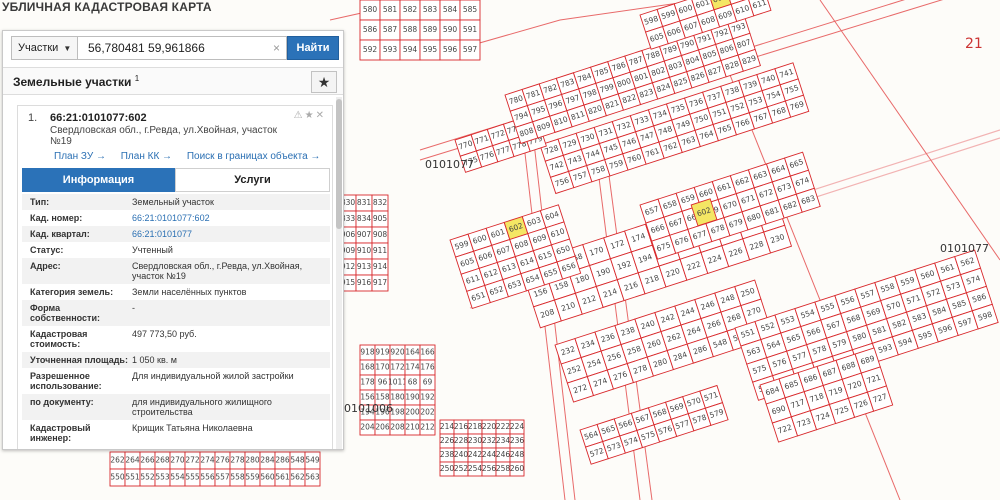  Describe the element at coordinates (339, 164) in the screenshot. I see `scrollbar-thumb` at that location.